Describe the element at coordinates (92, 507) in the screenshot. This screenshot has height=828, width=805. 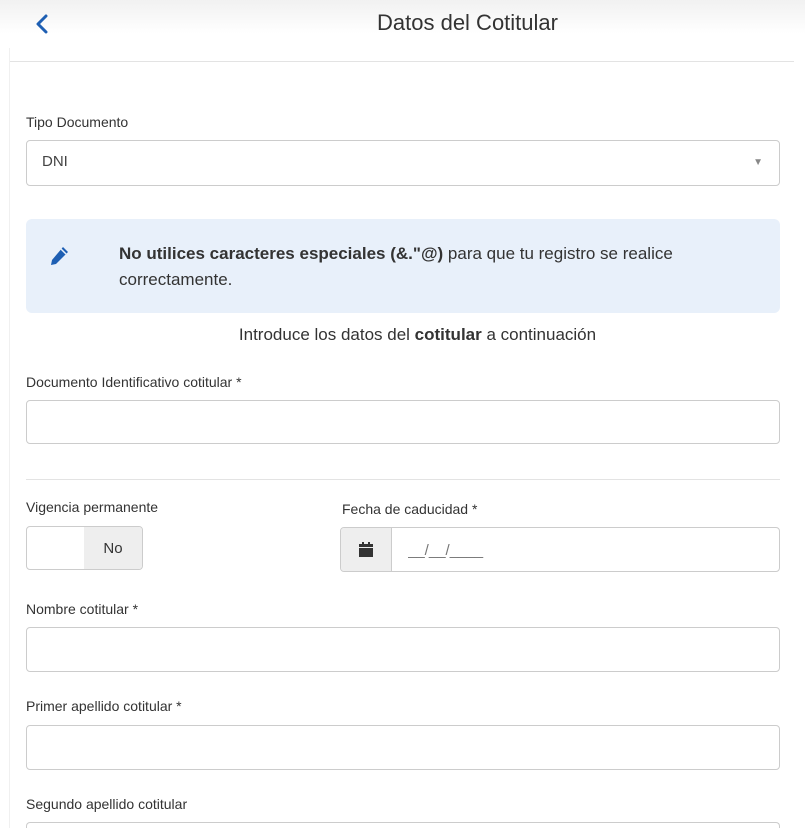
I see `vigencia-label: Vigencia permanente` at that location.